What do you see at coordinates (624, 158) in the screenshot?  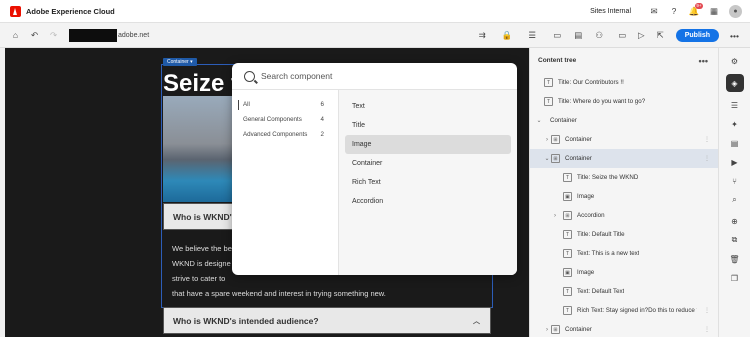 I see `tree-item-selected: ⌄ ⊞ Container ⋮` at bounding box center [624, 158].